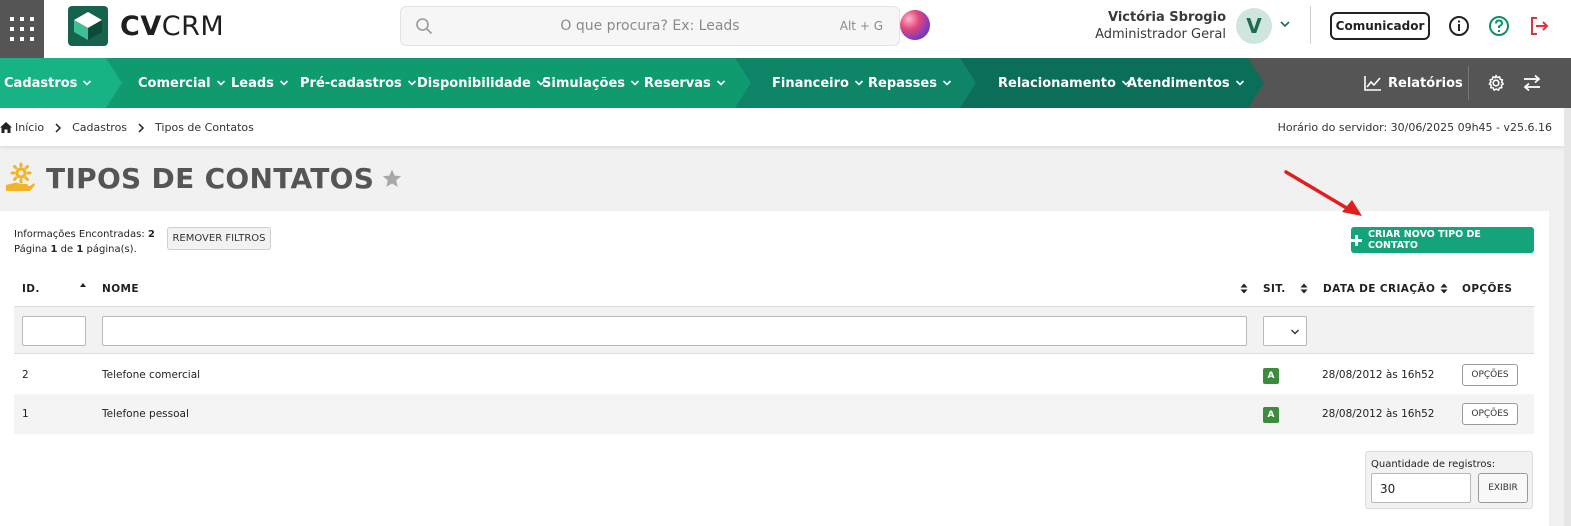 The height and width of the screenshot is (526, 1571). I want to click on user-info: Victória Sbrogio Administrador Geral, so click(1153, 26).